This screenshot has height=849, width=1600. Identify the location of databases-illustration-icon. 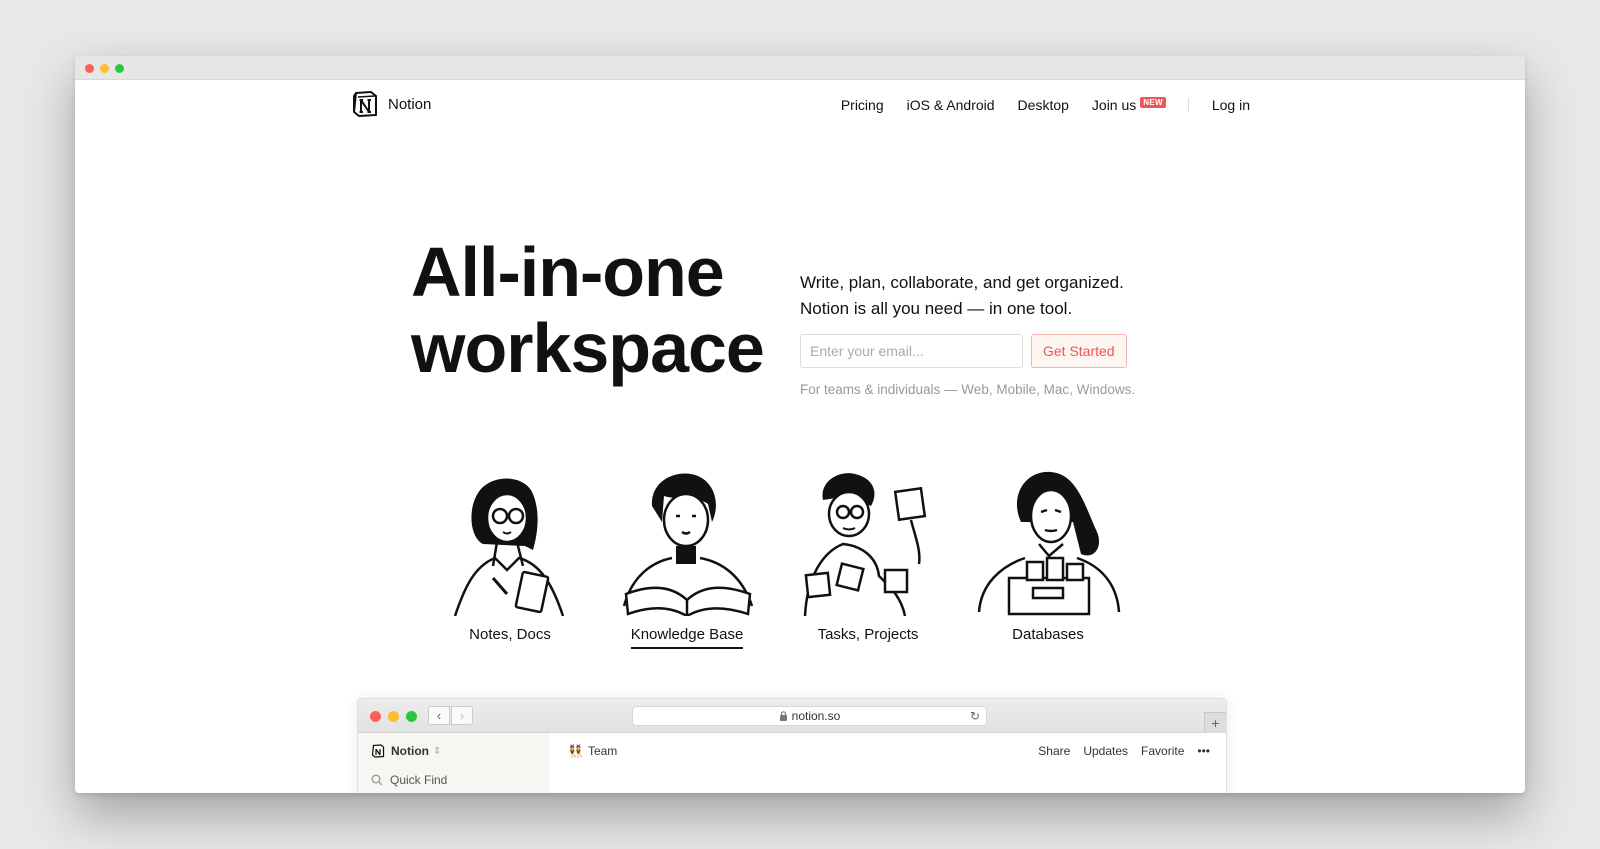
(1049, 543).